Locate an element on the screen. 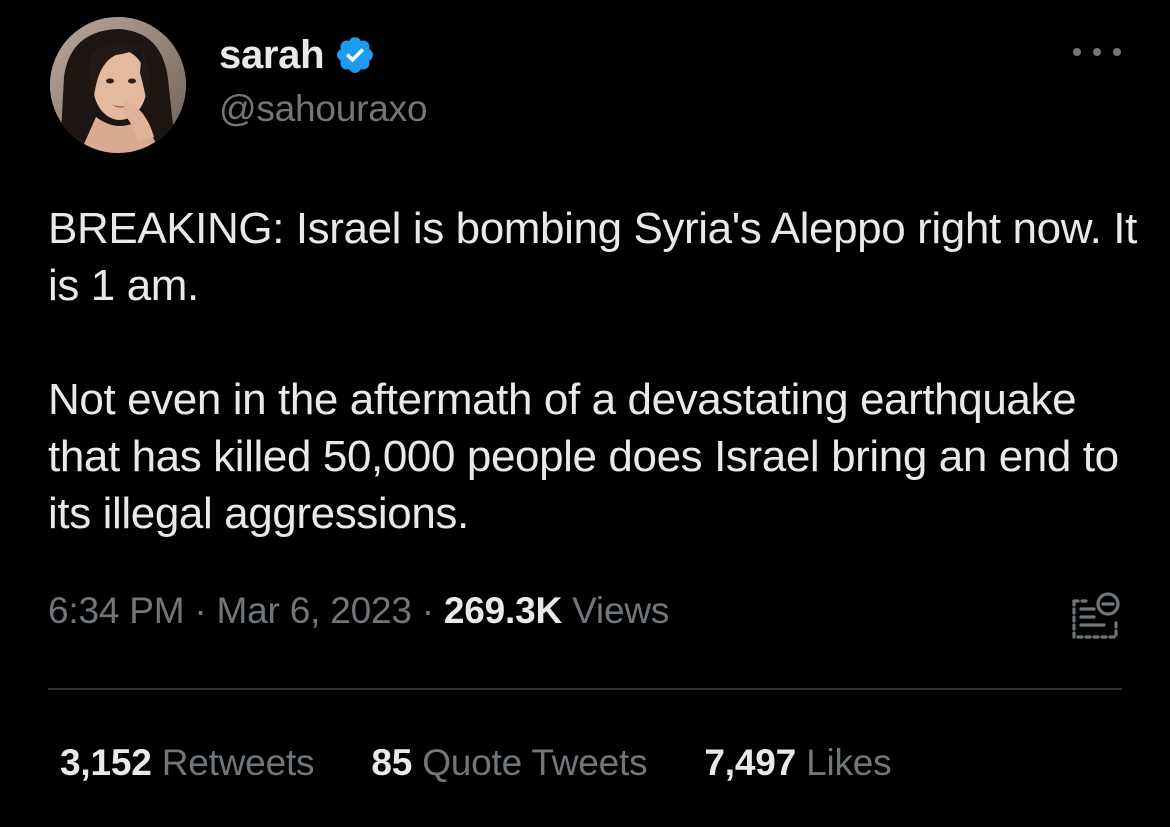 The image size is (1170, 827). more-options-icon is located at coordinates (1097, 52).